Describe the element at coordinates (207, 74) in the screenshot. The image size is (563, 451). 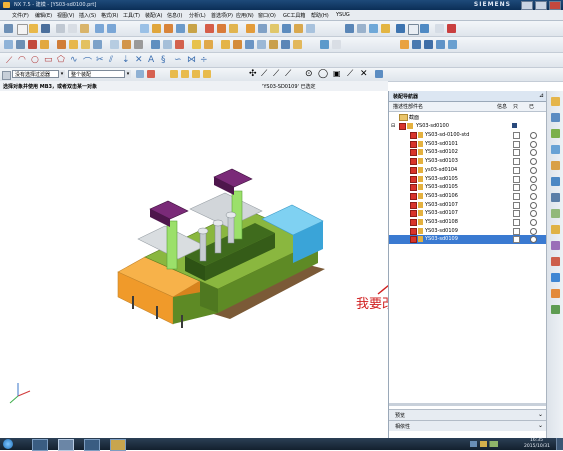
I see `snap-quadrant-icon` at that location.